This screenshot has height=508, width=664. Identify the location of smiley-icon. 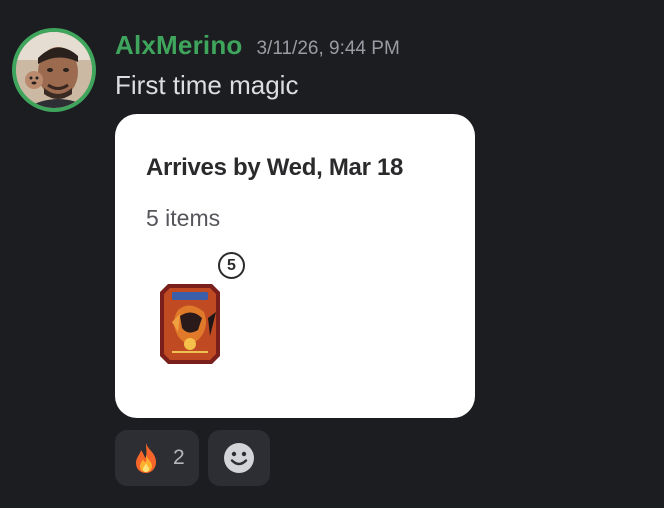
(239, 458).